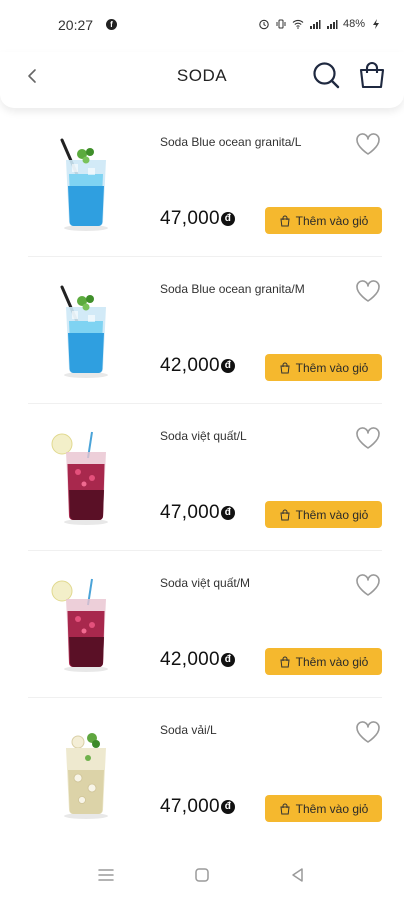 The height and width of the screenshot is (900, 404). I want to click on search-button, so click(326, 75).